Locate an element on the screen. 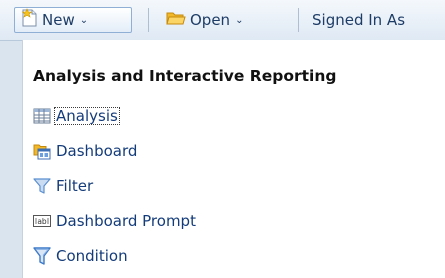 This screenshot has width=445, height=278. analysis-grid-icon is located at coordinates (43, 116).